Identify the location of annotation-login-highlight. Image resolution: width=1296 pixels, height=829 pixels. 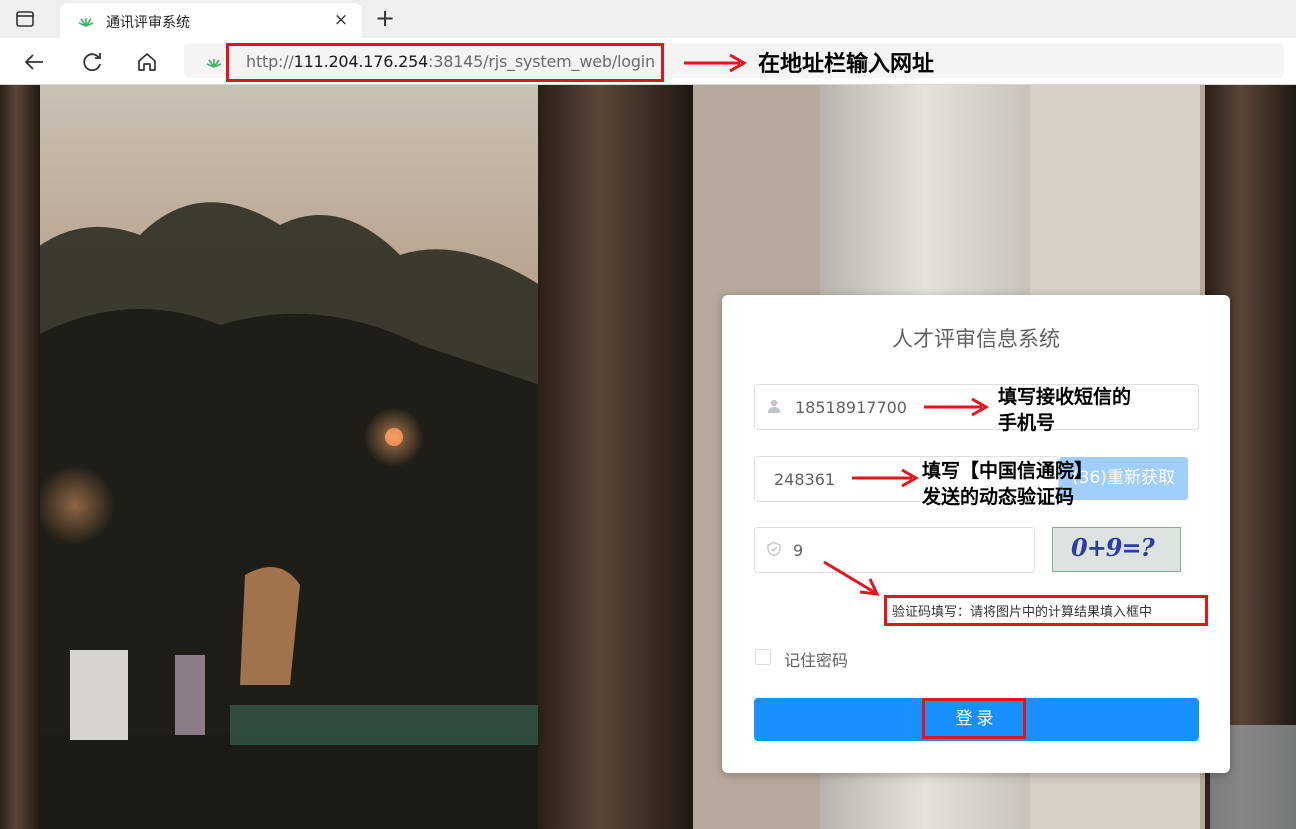
(974, 718).